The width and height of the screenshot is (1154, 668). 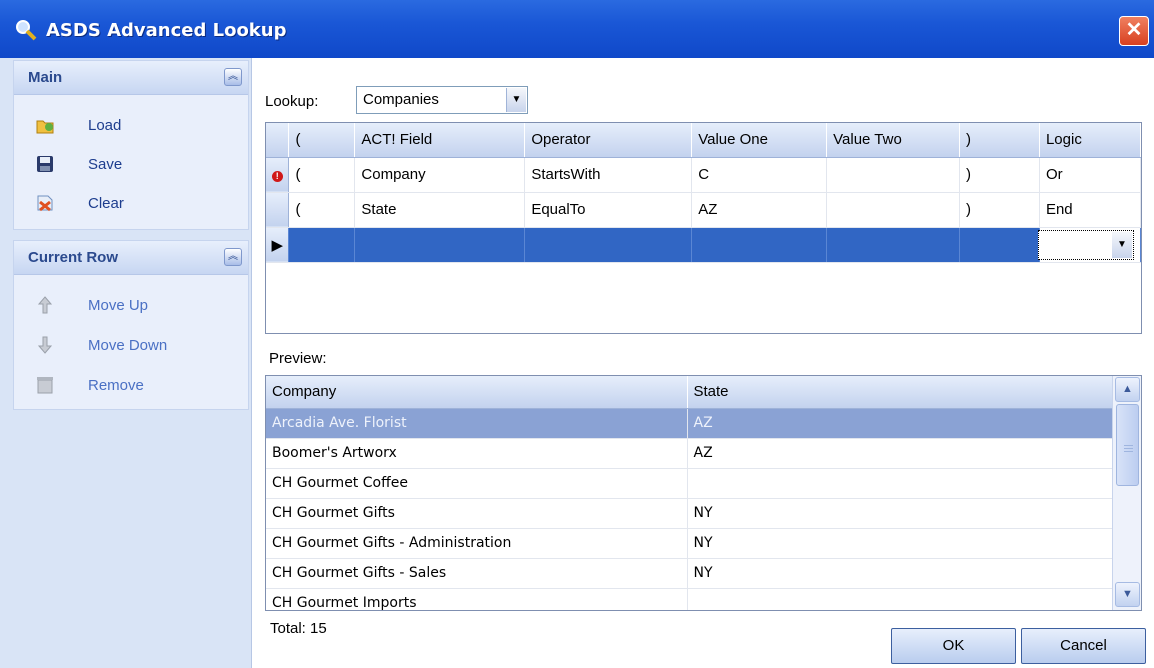 What do you see at coordinates (477, 543) in the screenshot?
I see `company-cell: CH Gourmet Gifts - Administration` at bounding box center [477, 543].